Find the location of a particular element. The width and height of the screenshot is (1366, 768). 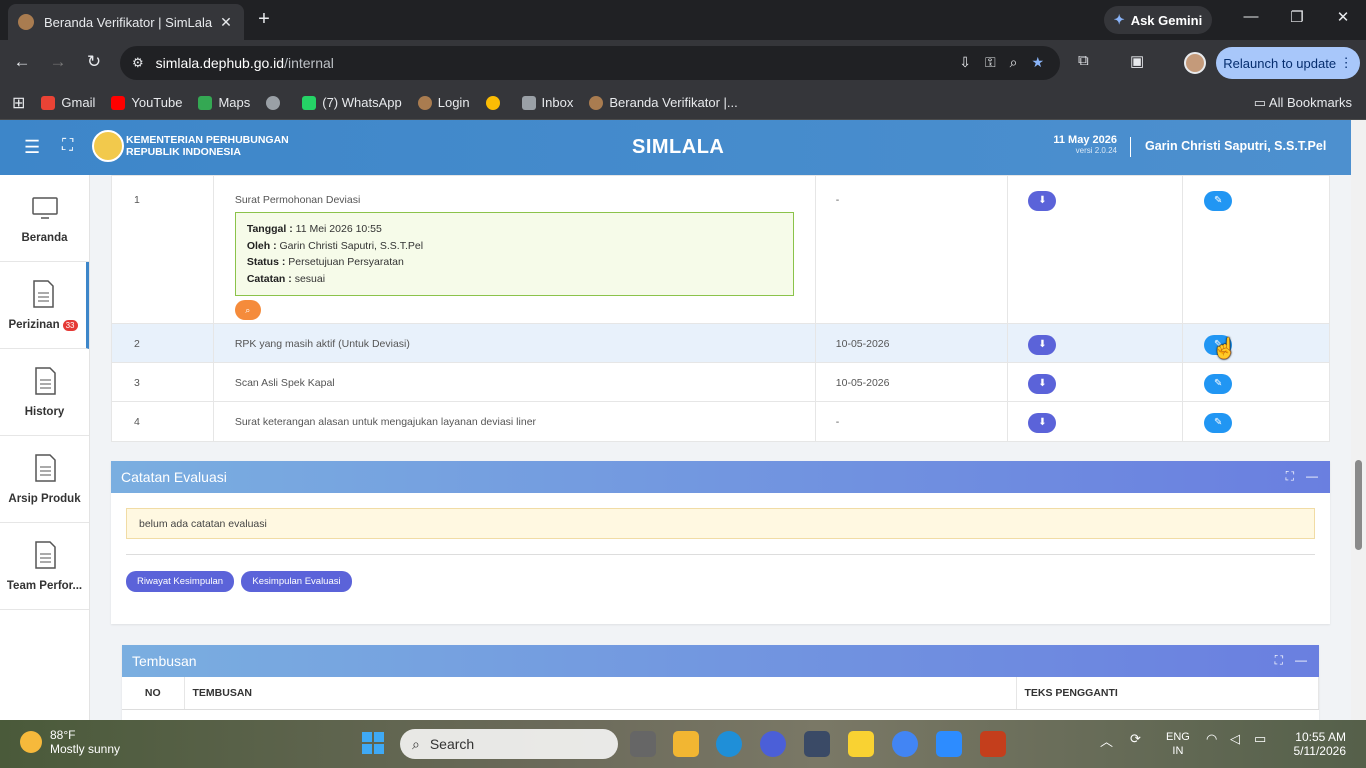

bookmark-star-icon: ★ is located at coordinates (1037, 62).